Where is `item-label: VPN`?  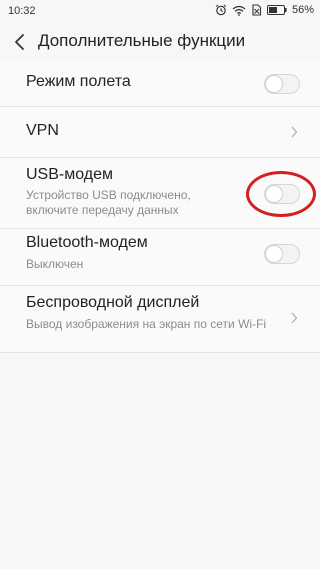
item-label: VPN is located at coordinates (42, 130).